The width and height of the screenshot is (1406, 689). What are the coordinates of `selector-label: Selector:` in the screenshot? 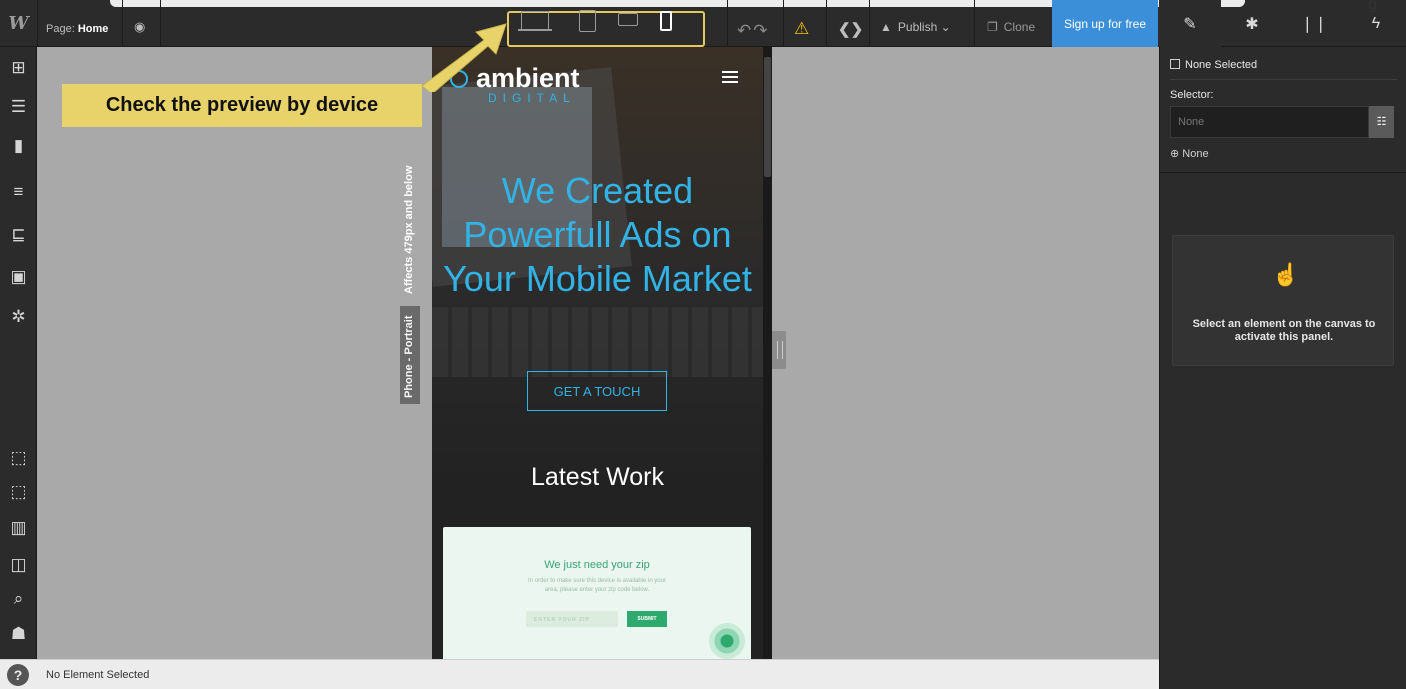 It's located at (1192, 95).